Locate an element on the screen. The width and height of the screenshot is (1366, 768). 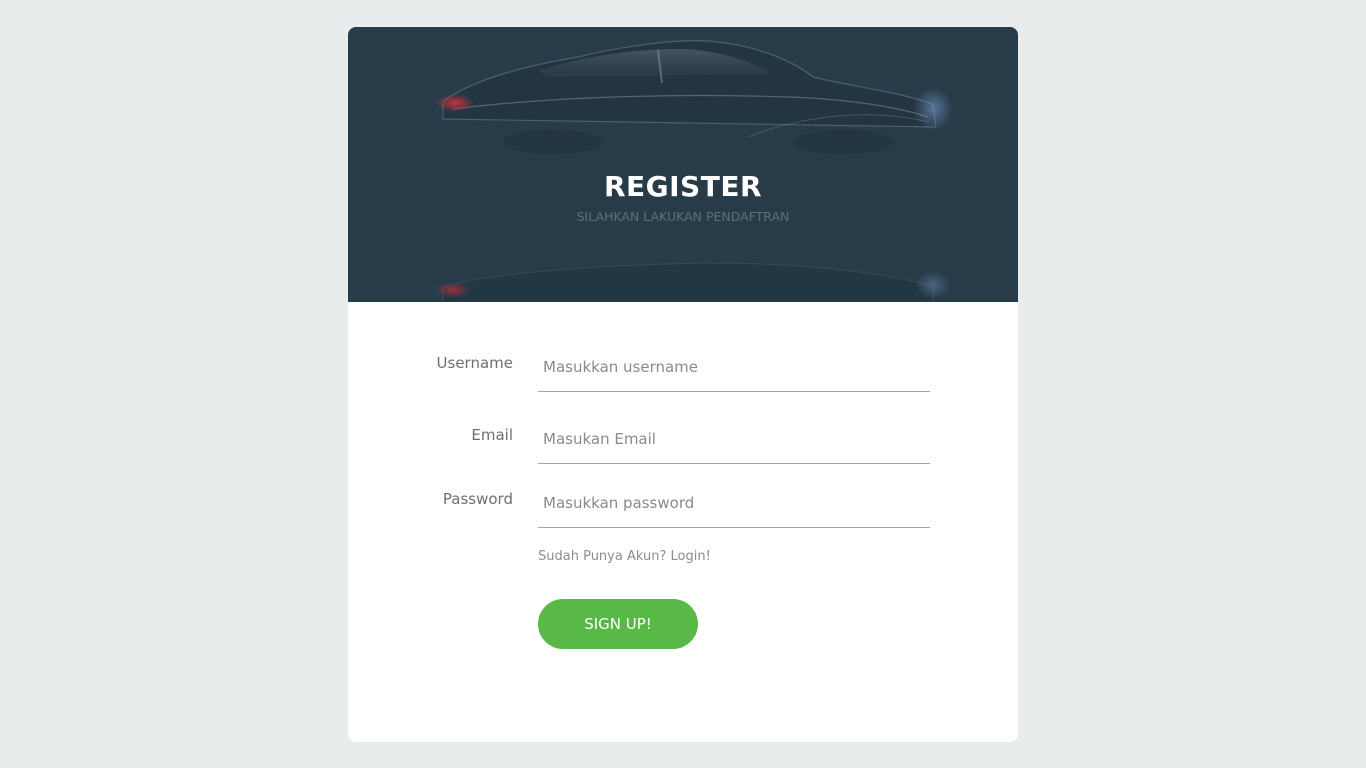
password-label: Password is located at coordinates (477, 499).